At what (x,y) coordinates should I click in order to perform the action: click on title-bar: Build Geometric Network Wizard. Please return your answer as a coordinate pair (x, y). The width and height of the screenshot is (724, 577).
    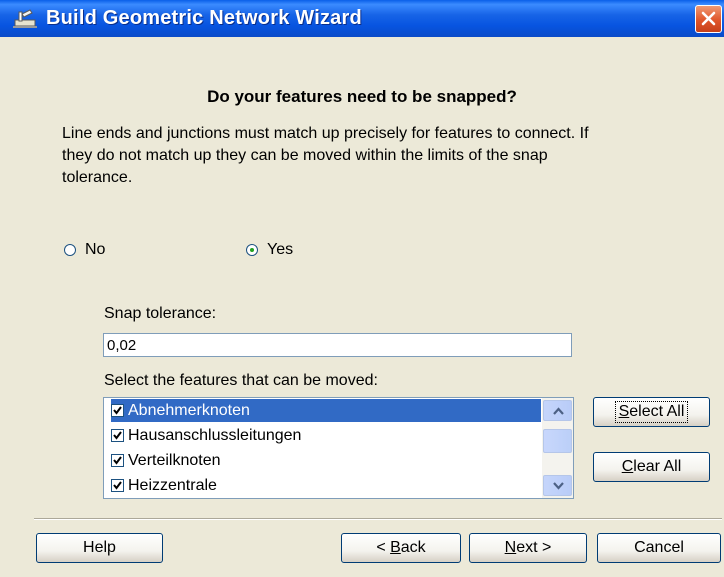
    Looking at the image, I should click on (362, 18).